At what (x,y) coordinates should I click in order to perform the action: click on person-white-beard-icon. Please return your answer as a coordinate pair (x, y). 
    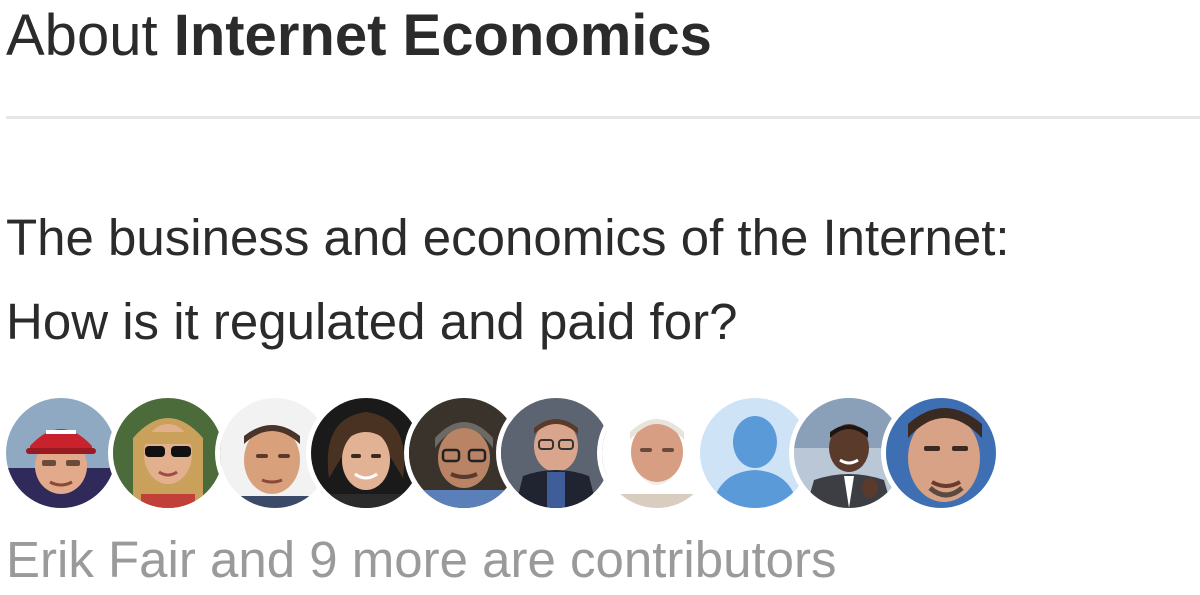
    Looking at the image, I should click on (657, 453).